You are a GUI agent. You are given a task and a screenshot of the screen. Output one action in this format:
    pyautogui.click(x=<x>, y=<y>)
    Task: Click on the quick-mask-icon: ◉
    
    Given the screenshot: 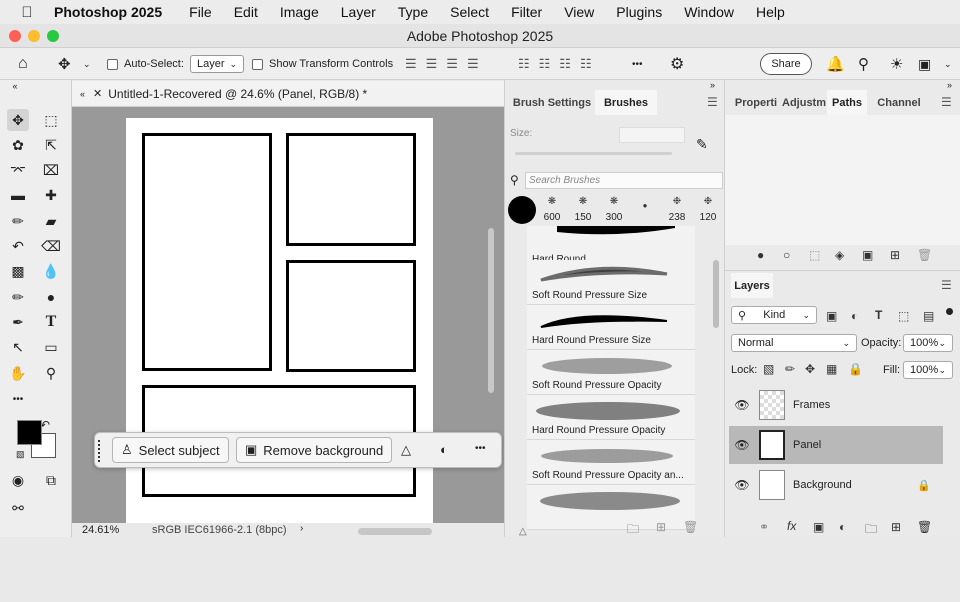 What is the action you would take?
    pyautogui.click(x=18, y=480)
    